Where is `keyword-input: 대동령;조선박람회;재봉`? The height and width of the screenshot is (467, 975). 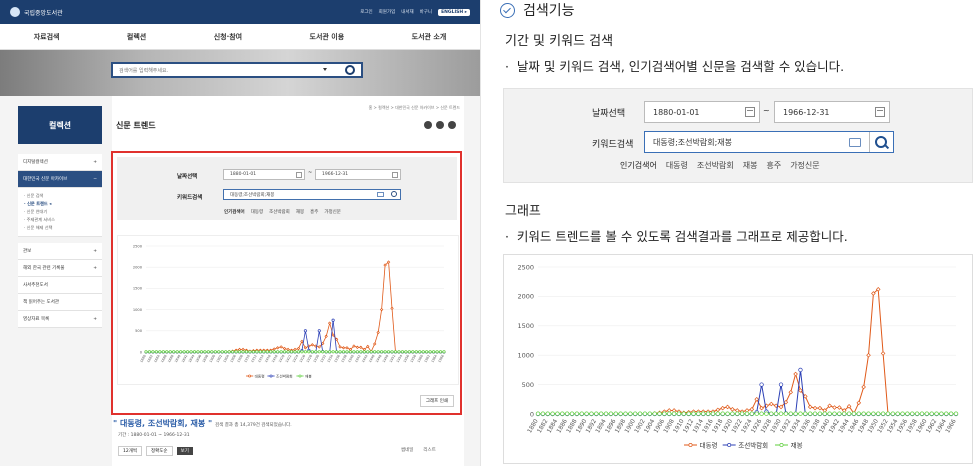 keyword-input: 대동령;조선박람회;재봉 is located at coordinates (769, 142).